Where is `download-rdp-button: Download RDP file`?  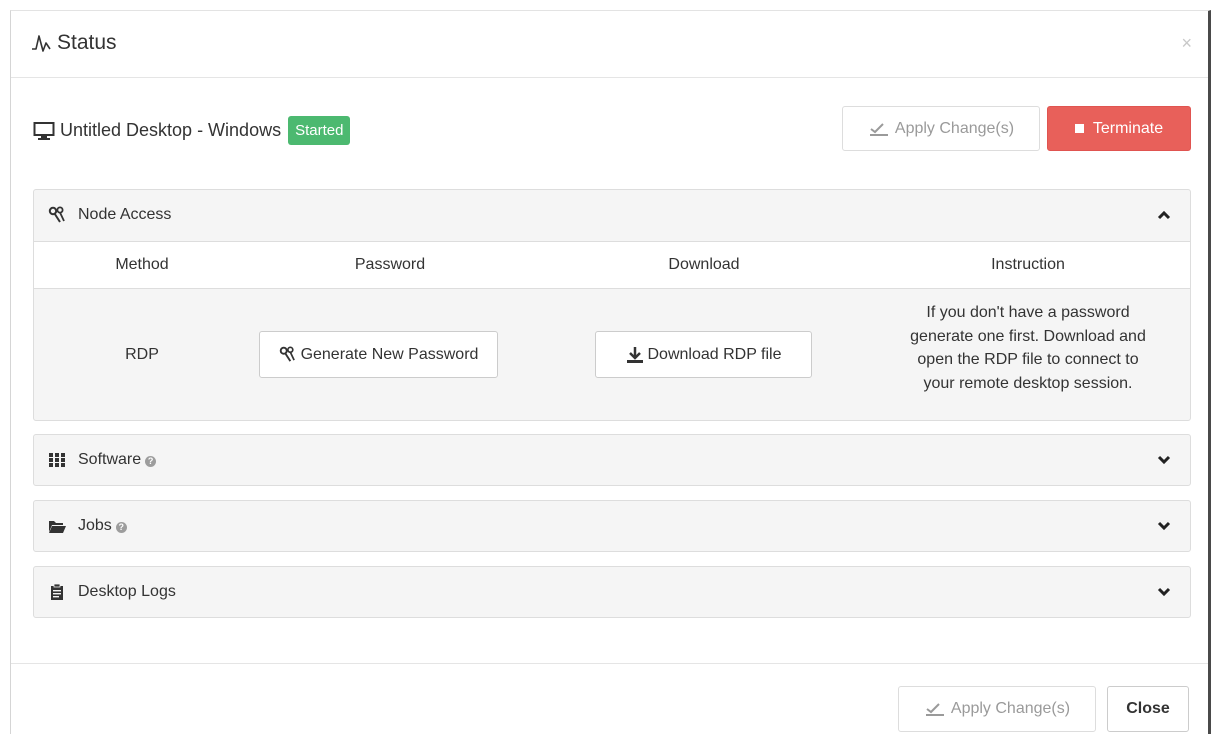 download-rdp-button: Download RDP file is located at coordinates (703, 354).